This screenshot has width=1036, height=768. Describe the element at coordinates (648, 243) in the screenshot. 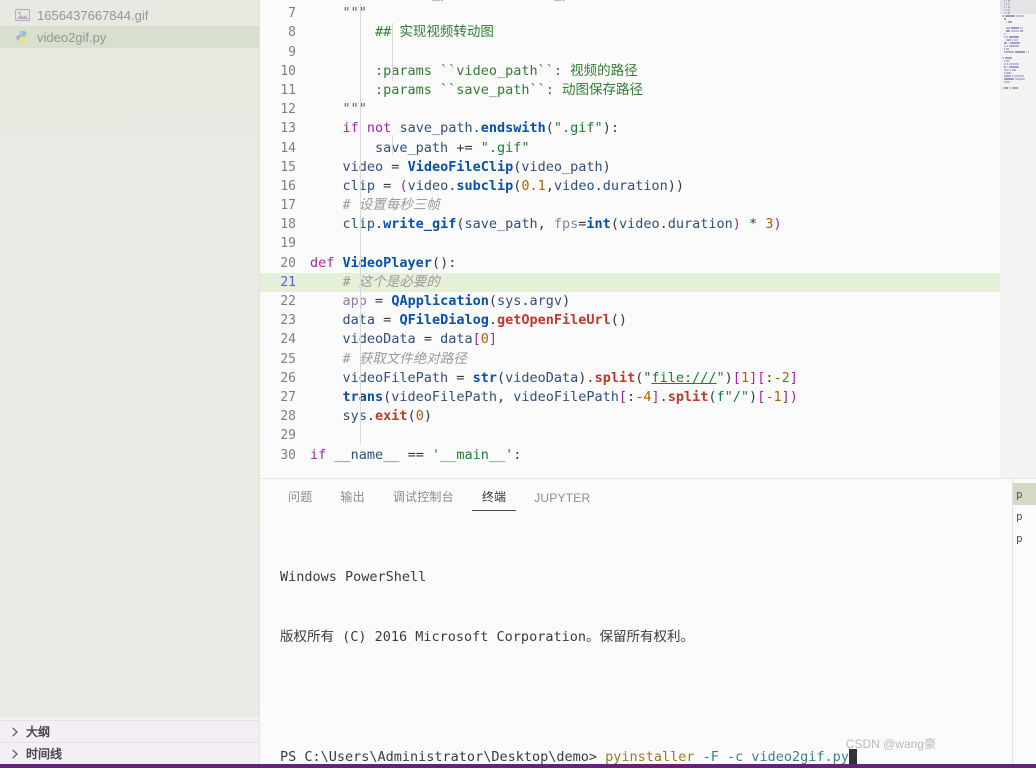

I see `code-line: 19` at that location.